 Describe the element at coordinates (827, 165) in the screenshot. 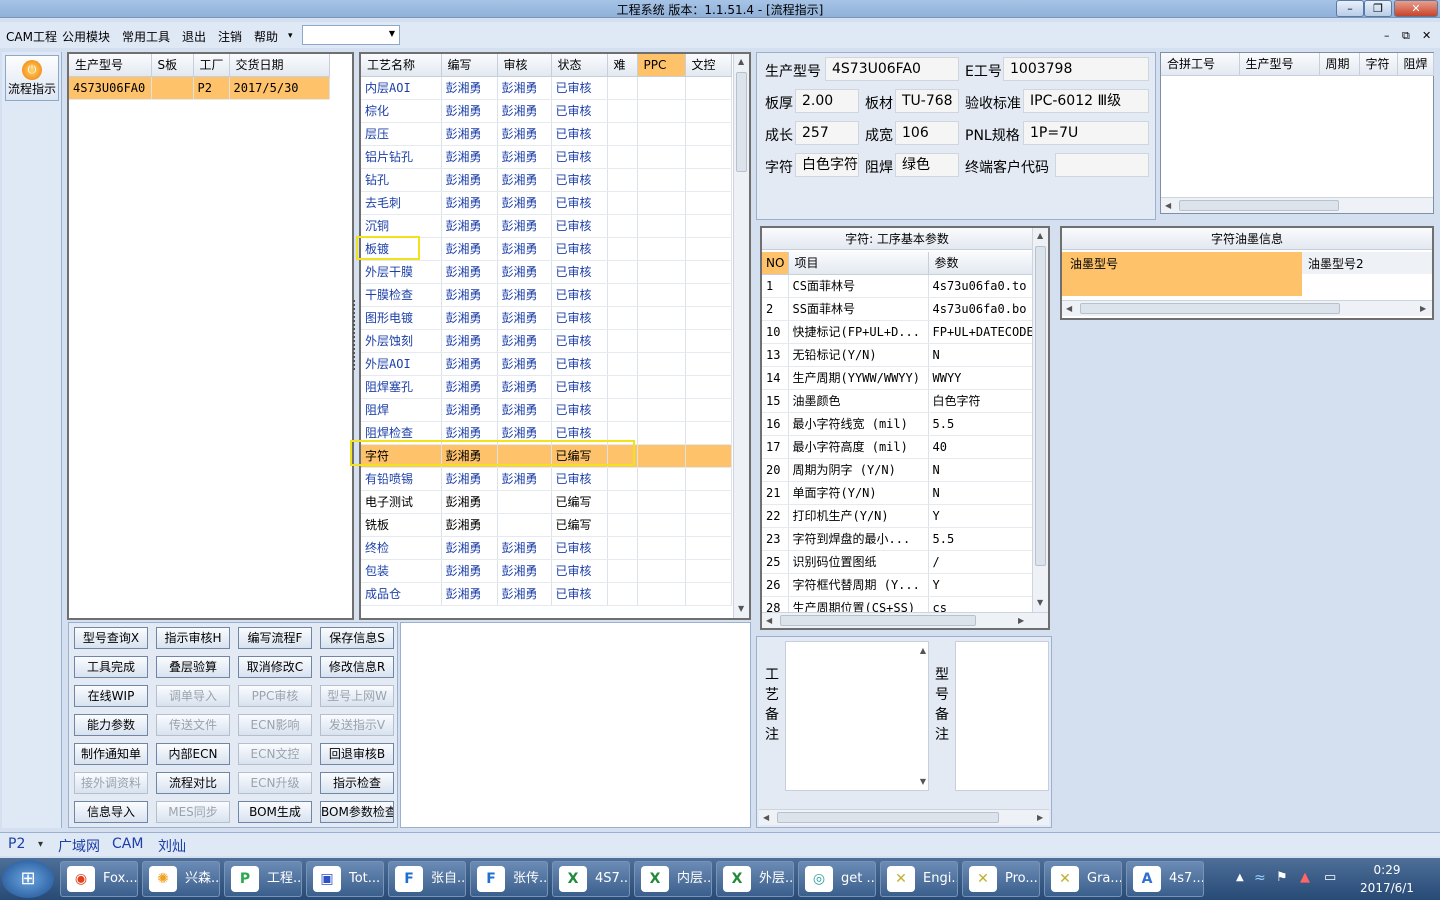

I see `character-field: 白色字符` at that location.